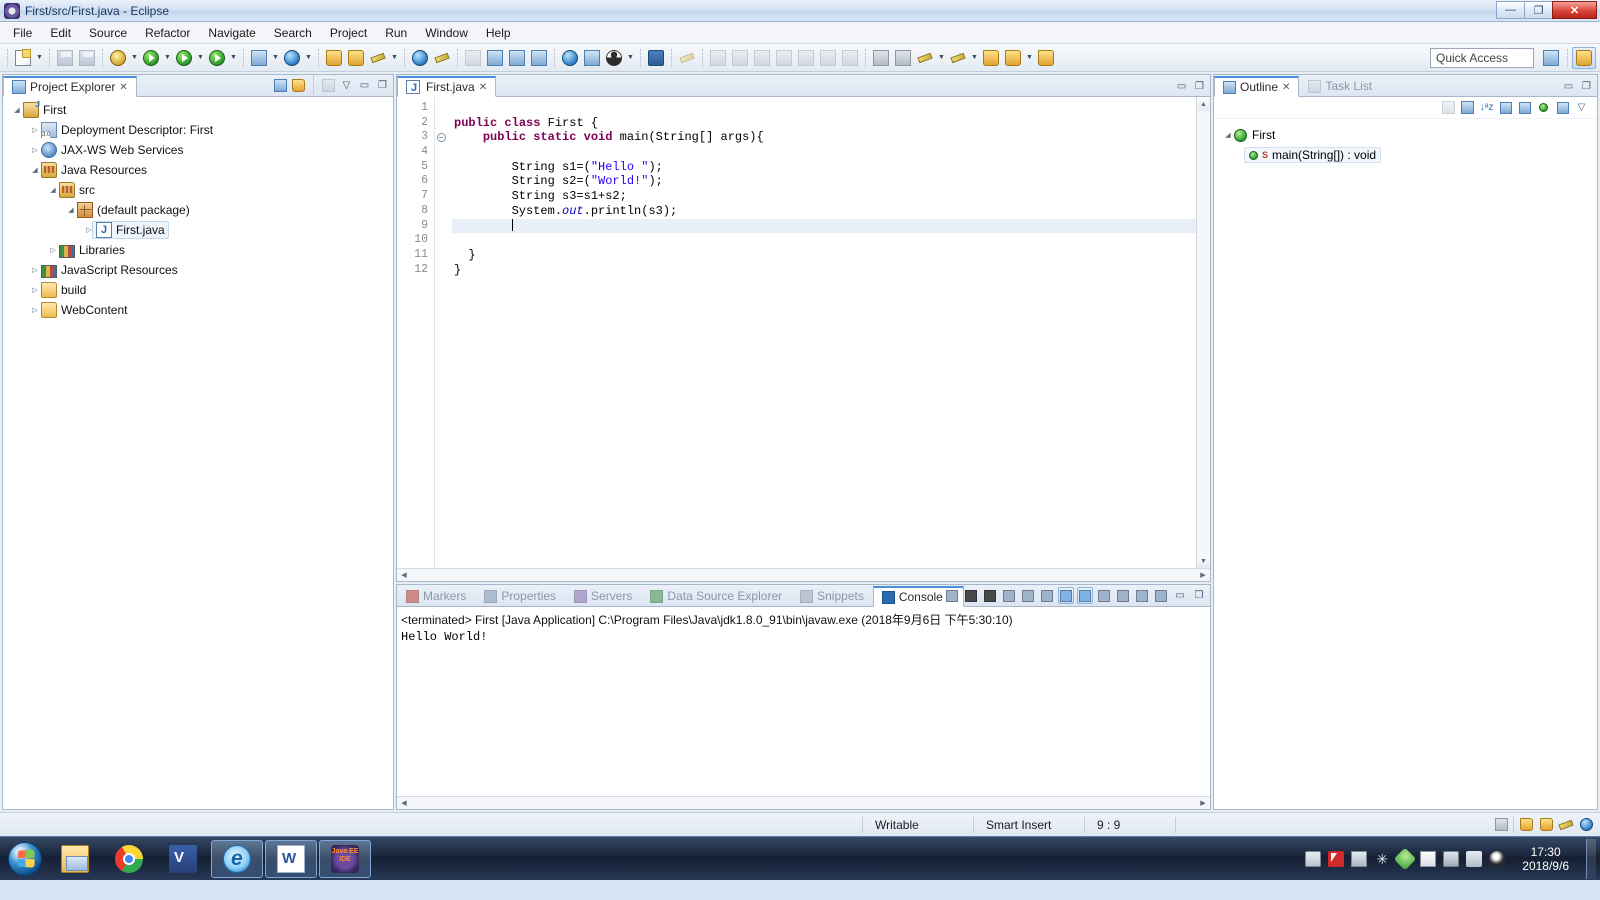 Image resolution: width=1600 pixels, height=900 pixels. Describe the element at coordinates (1203, 332) in the screenshot. I see `editor-vertical-scrollbar: ▲ ▼` at that location.